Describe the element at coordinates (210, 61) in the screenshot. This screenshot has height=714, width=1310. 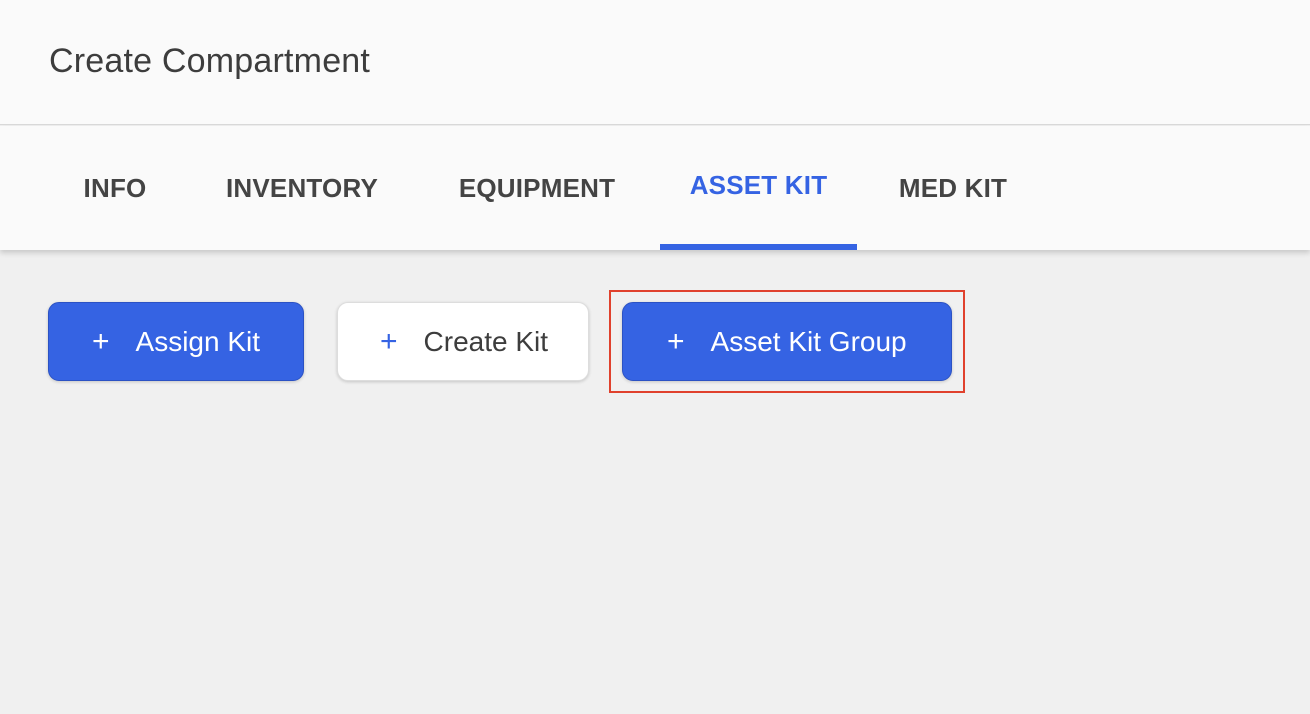
I see `page-title: Create Compartment` at that location.